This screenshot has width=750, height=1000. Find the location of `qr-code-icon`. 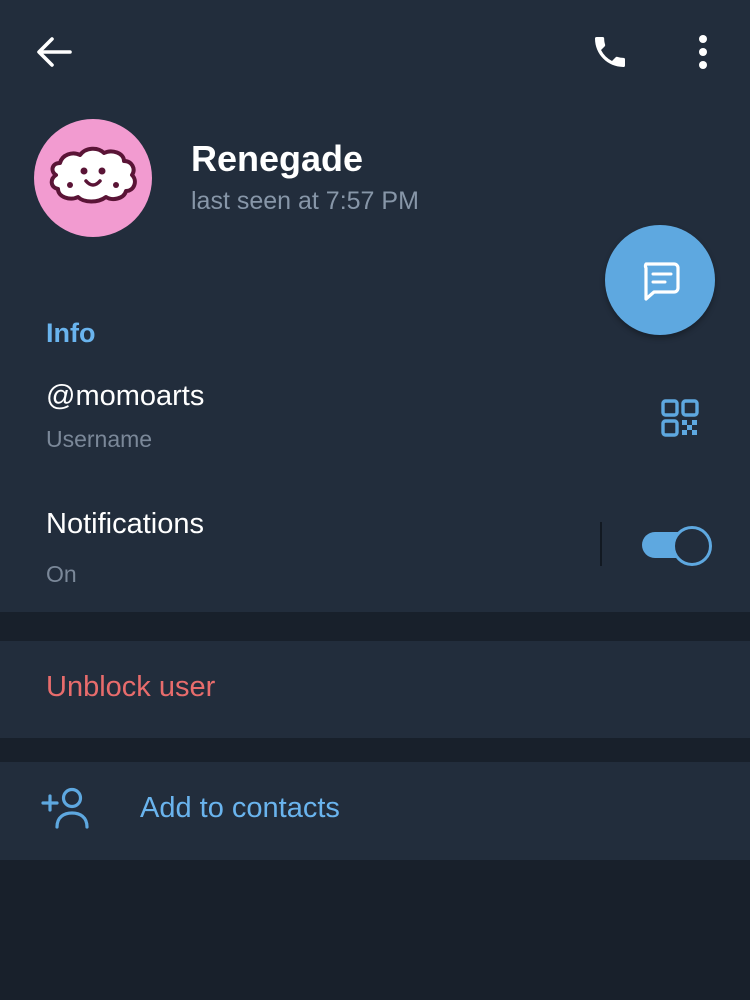

qr-code-icon is located at coordinates (680, 418).